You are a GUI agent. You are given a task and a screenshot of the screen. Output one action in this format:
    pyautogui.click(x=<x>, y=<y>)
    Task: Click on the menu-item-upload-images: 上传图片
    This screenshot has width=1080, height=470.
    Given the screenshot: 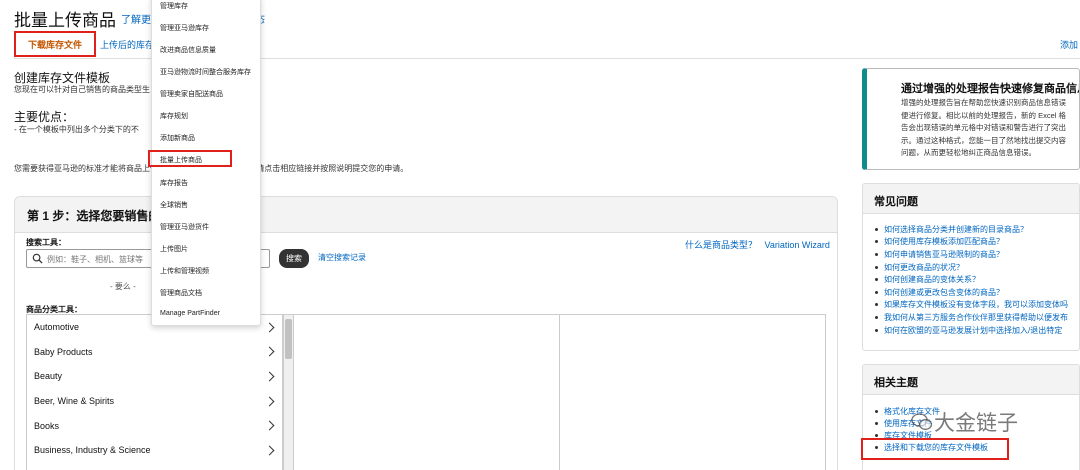 What is the action you would take?
    pyautogui.click(x=174, y=249)
    